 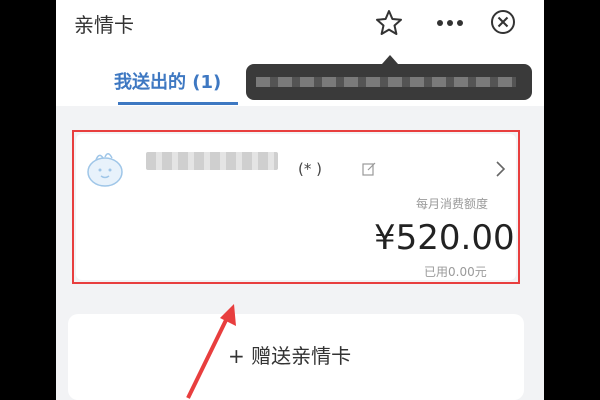 I want to click on page-title: 亲情卡, so click(x=104, y=25).